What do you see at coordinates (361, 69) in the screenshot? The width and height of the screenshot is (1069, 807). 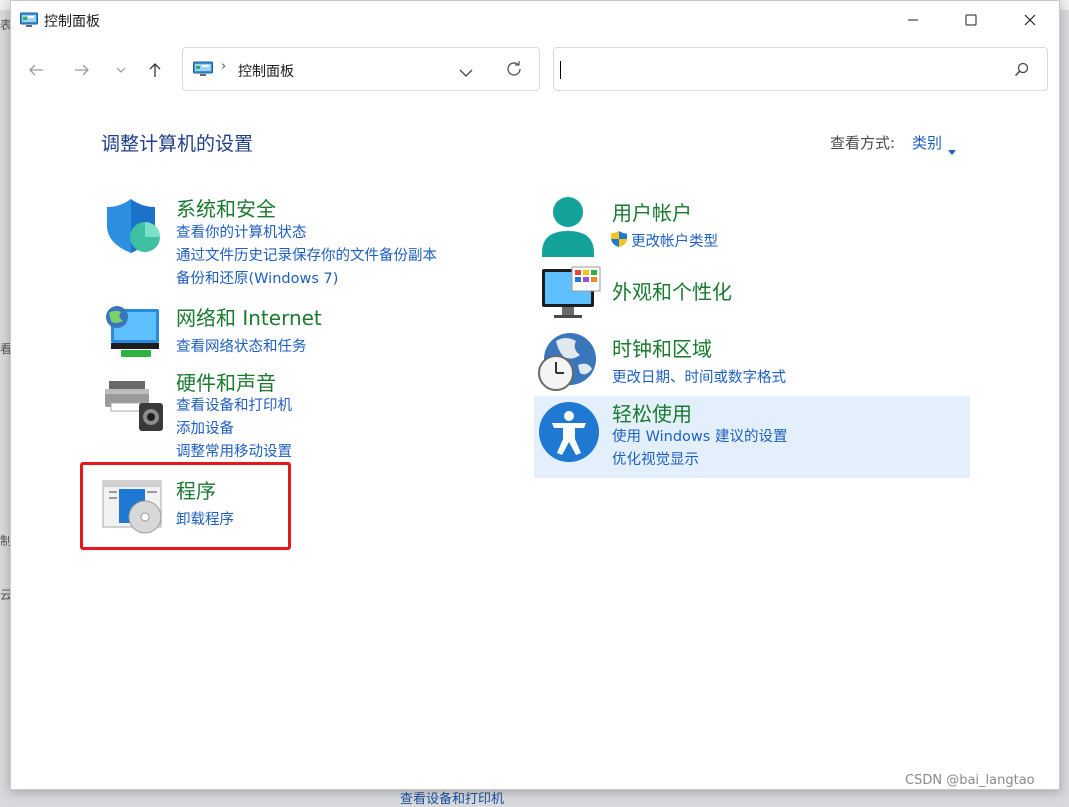 I see `address-bar: › 控制面板` at bounding box center [361, 69].